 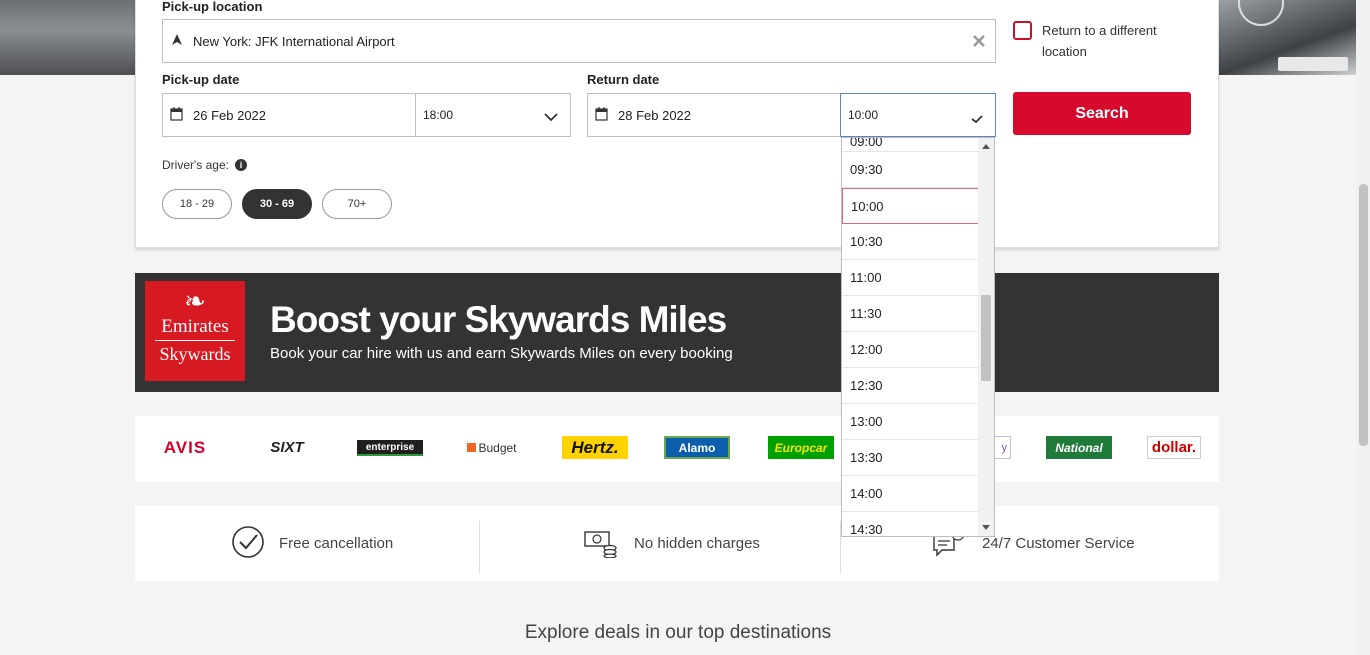 What do you see at coordinates (623, 79) in the screenshot?
I see `return-date-label: Return date` at bounding box center [623, 79].